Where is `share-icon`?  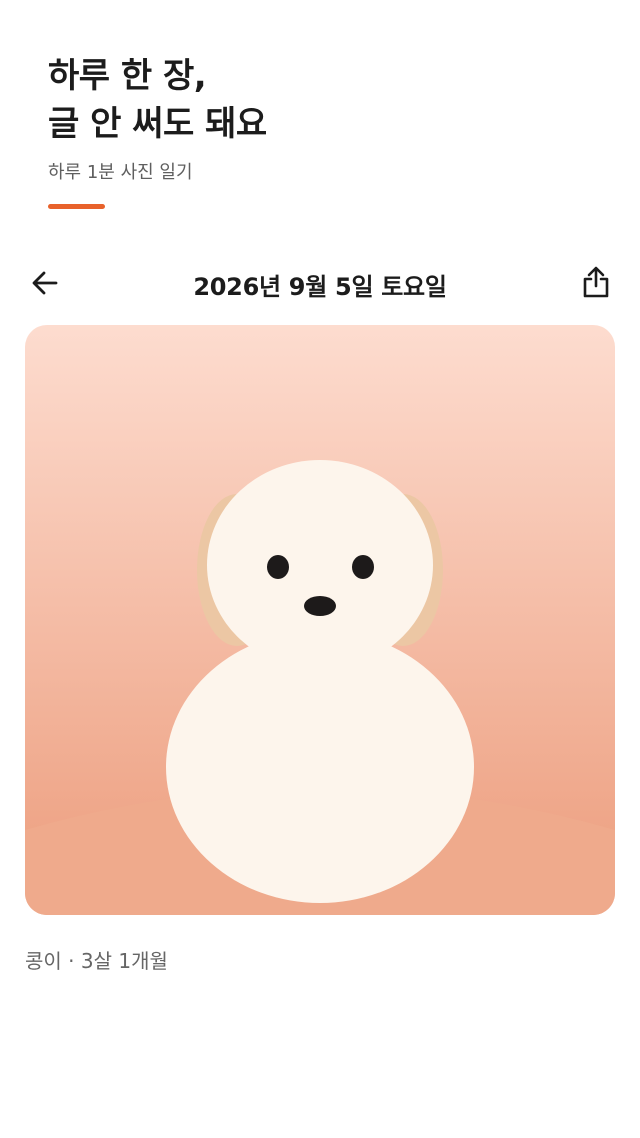 share-icon is located at coordinates (596, 282).